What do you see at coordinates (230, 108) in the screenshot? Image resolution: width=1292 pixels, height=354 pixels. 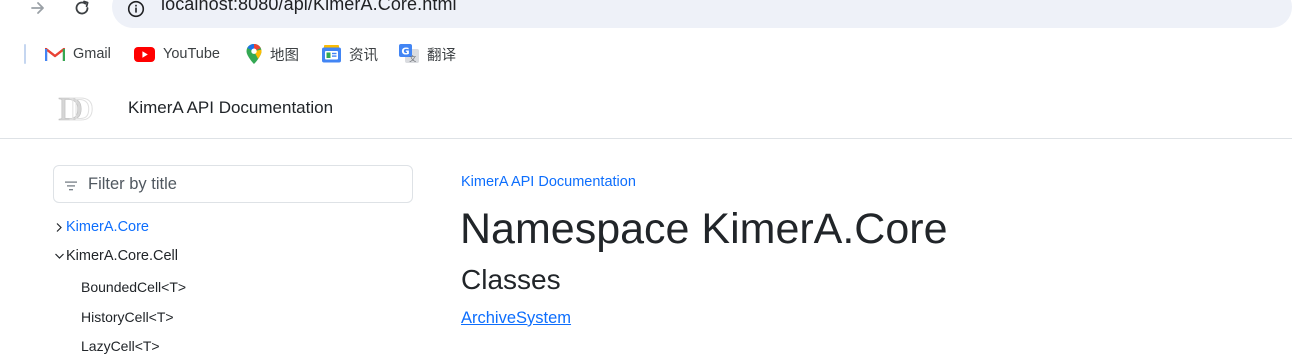 I see `site-brand: KimerA API Documentation` at bounding box center [230, 108].